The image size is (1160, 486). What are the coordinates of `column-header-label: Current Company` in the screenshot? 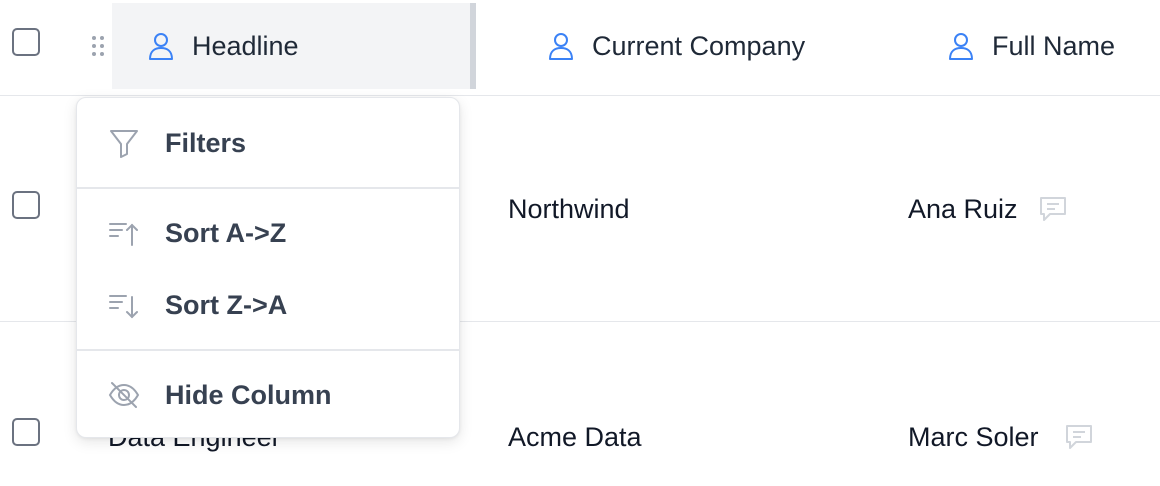 It's located at (699, 45).